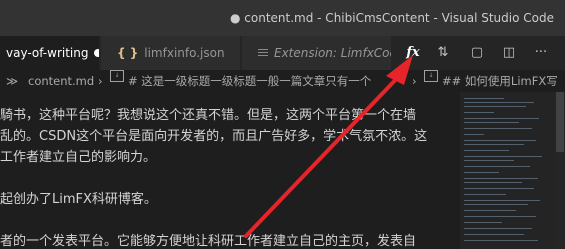 The height and width of the screenshot is (249, 565). I want to click on editor-line: 者的一个发表平台。它能够方便地让科研工作者建立自己的主页，发表自, so click(208, 241).